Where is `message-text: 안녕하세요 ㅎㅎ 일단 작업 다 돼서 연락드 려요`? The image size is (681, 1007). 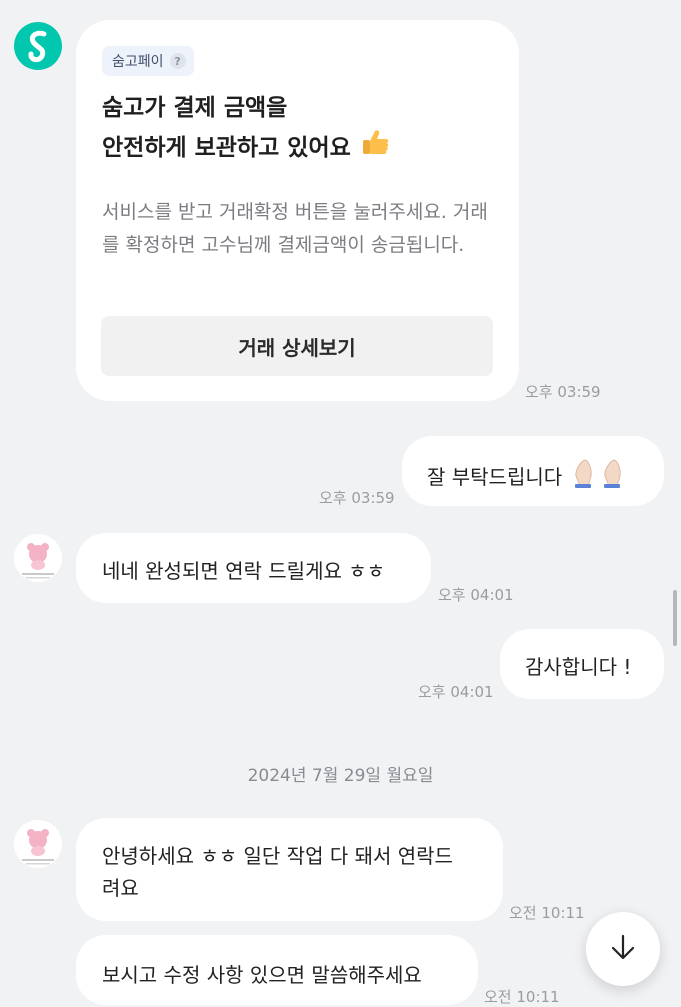
message-text: 안녕하세요 ㅎㅎ 일단 작업 다 돼서 연락드 려요 is located at coordinates (277, 872).